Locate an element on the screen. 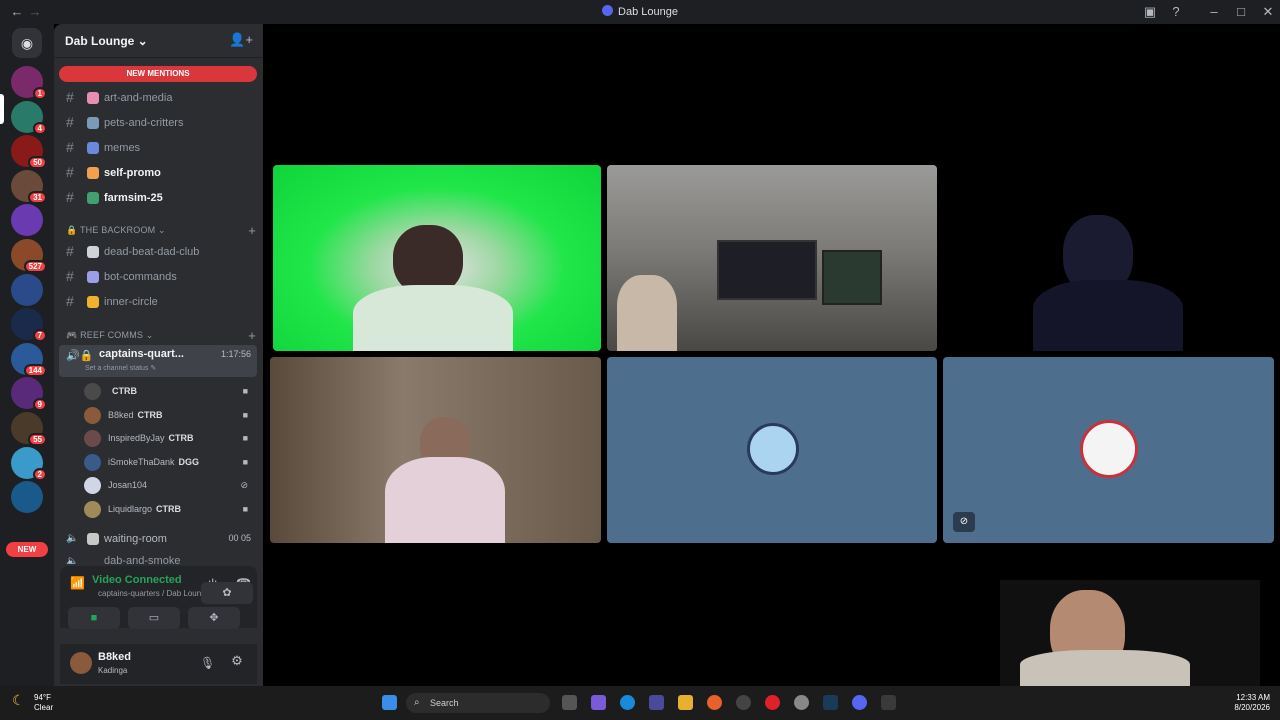  settings-icon is located at coordinates (801, 702).